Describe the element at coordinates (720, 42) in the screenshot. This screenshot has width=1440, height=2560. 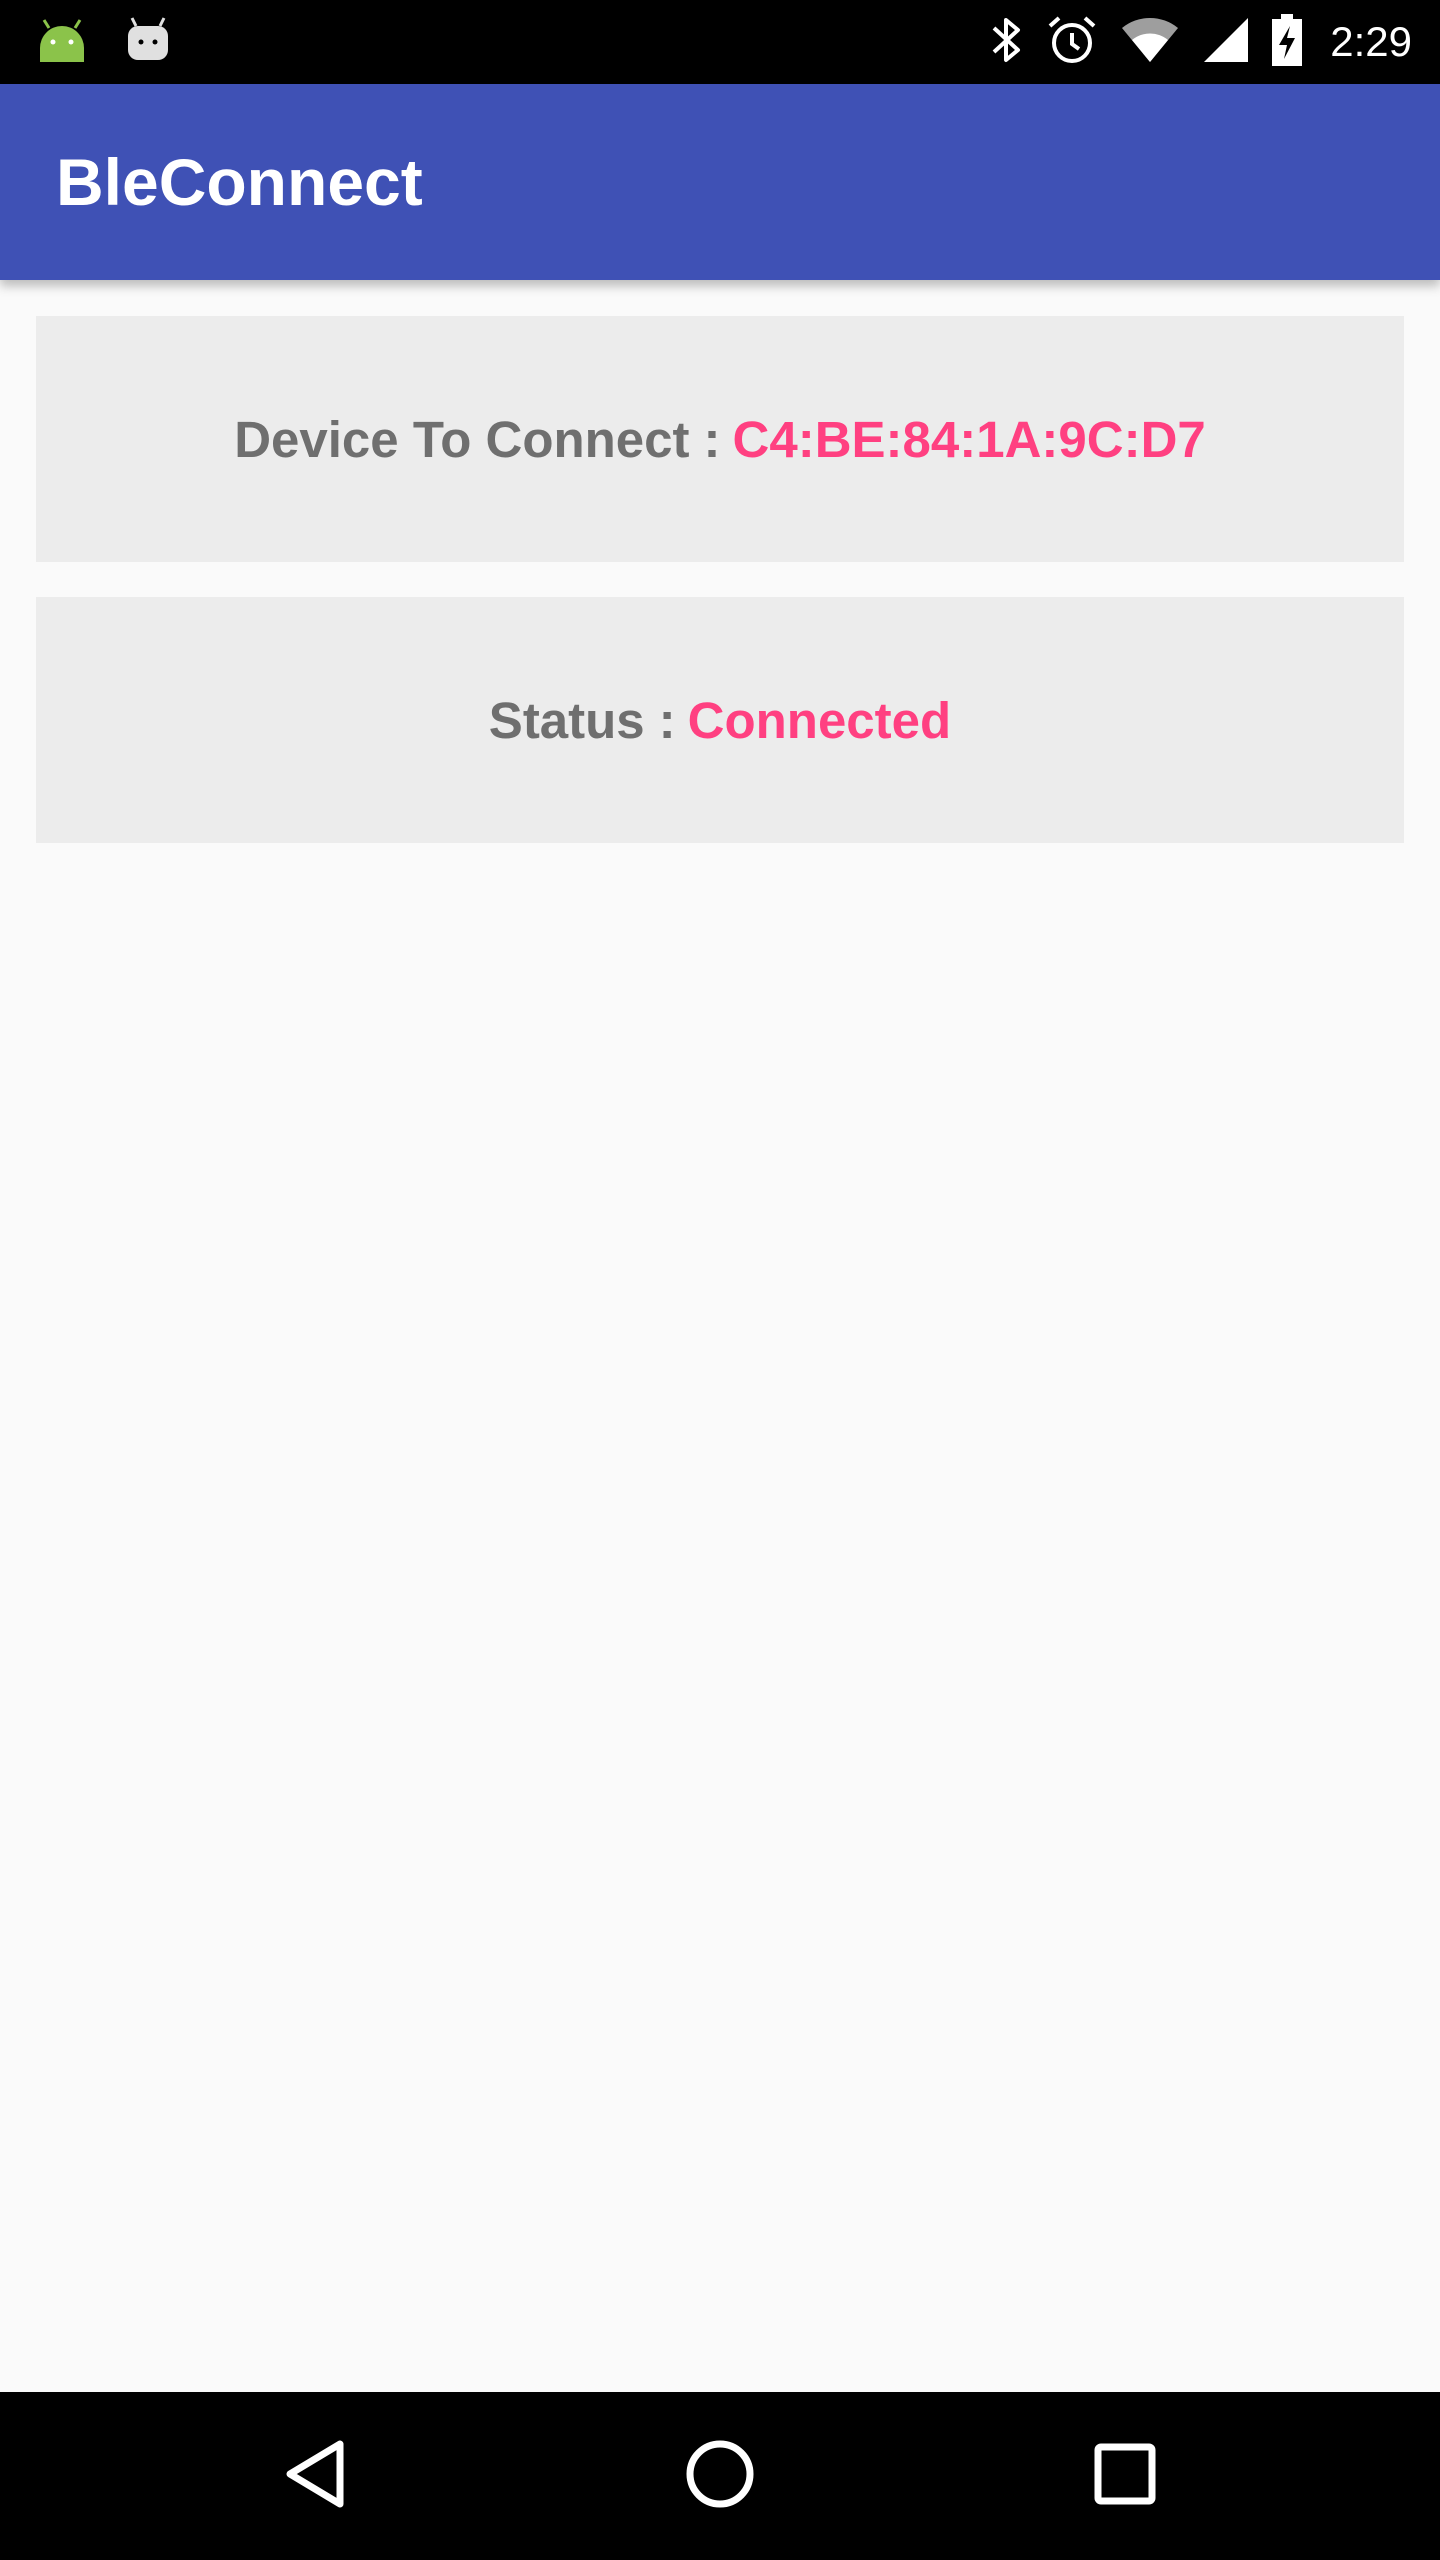
I see `status-bar: 2:29` at that location.